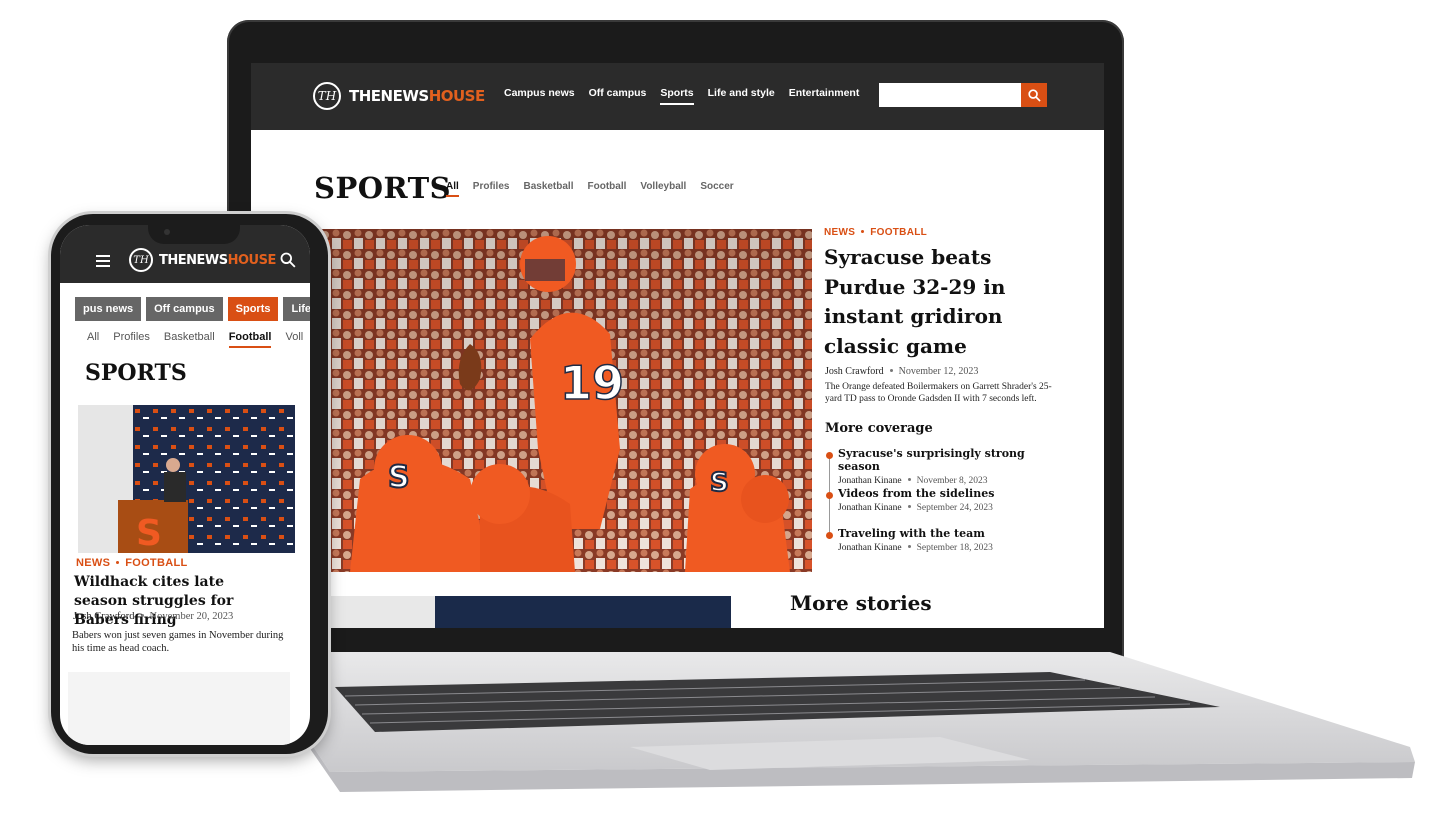 The image size is (1435, 817). What do you see at coordinates (938, 371) in the screenshot?
I see `date: November 12, 2023` at bounding box center [938, 371].